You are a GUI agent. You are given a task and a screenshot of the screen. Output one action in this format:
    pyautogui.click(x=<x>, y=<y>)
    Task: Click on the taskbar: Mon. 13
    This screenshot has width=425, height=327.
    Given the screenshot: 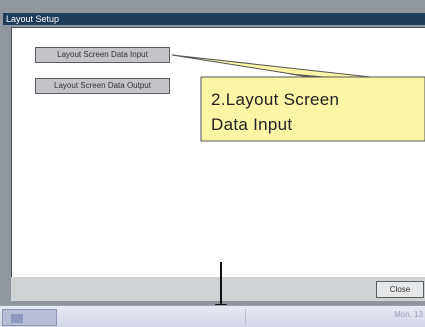 What is the action you would take?
    pyautogui.click(x=212, y=316)
    